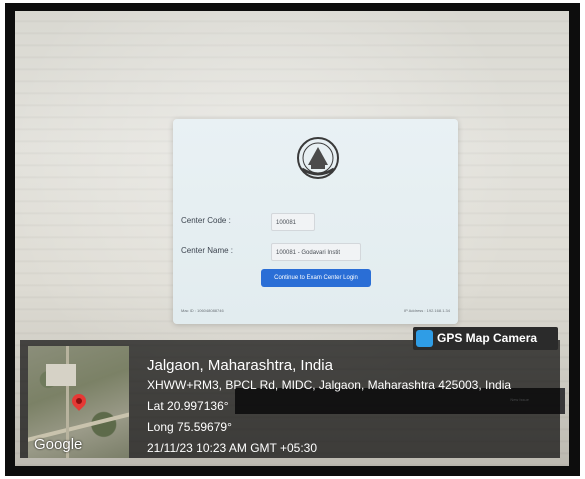  What do you see at coordinates (424, 338) in the screenshot?
I see `gps-camera-icon` at bounding box center [424, 338].